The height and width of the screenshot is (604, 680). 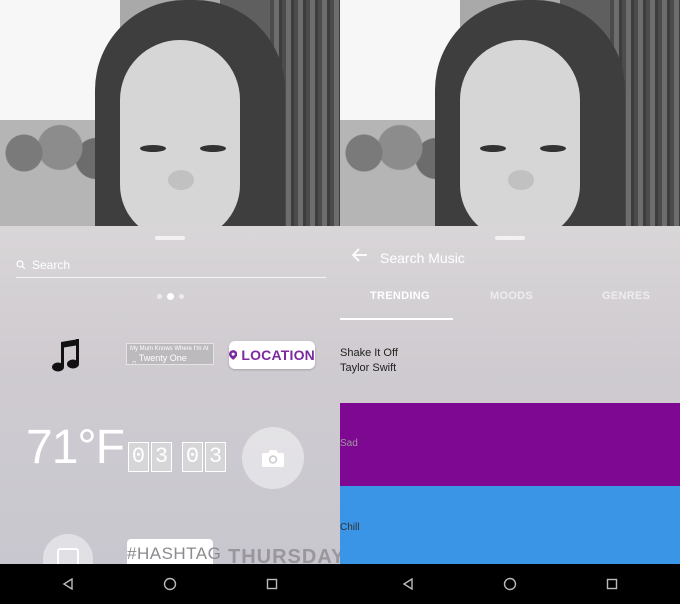 I want to click on mood-chill: Chill, so click(x=510, y=525).